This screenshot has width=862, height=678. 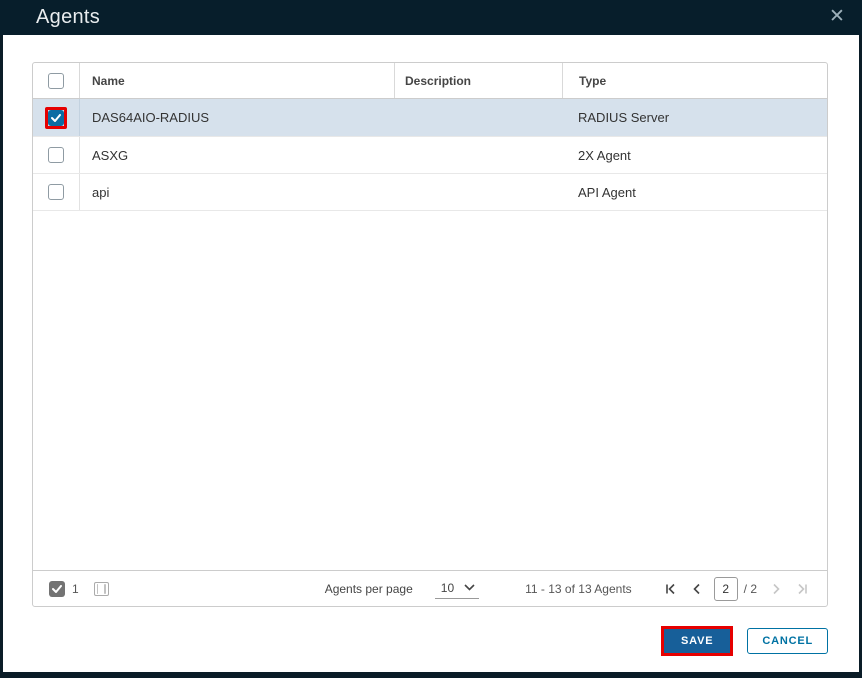 I want to click on selection-indicator: 1, so click(x=79, y=588).